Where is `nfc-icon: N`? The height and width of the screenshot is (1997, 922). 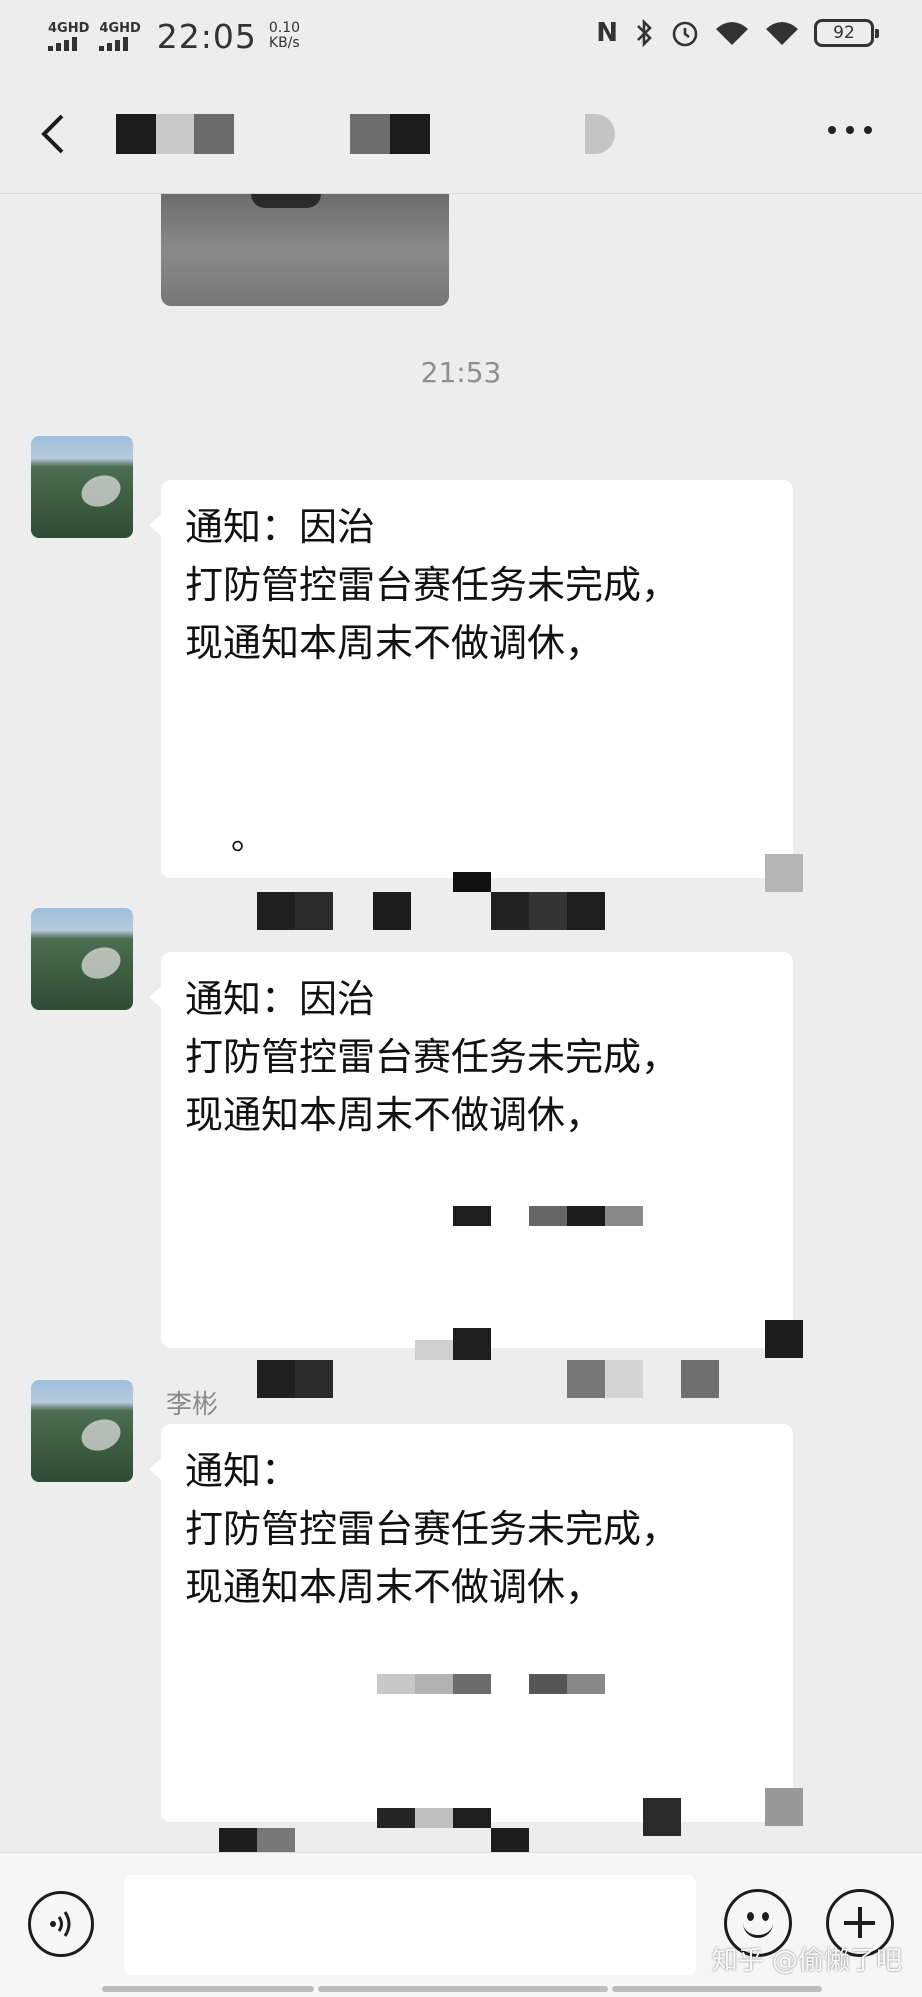 nfc-icon: N is located at coordinates (607, 33).